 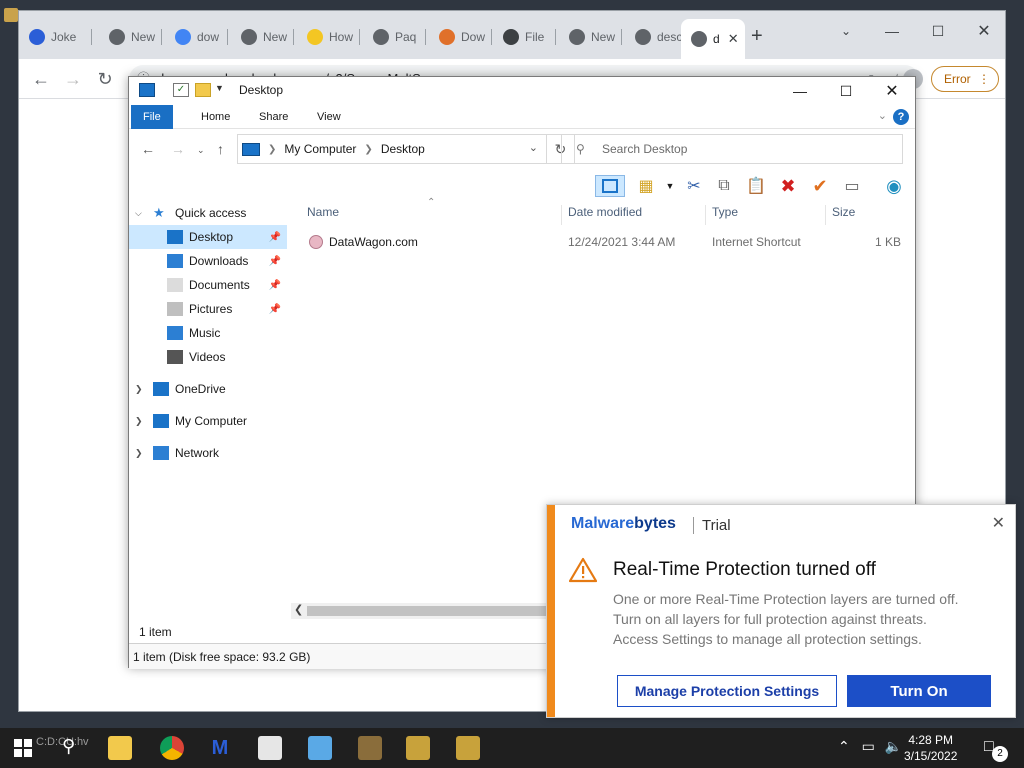 What do you see at coordinates (653, 37) in the screenshot?
I see `browser-tab: desc` at bounding box center [653, 37].